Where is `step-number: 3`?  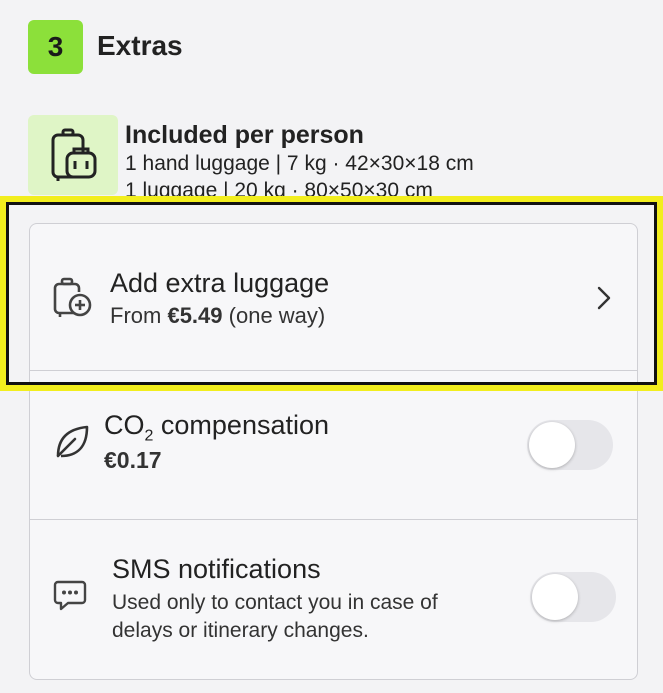 step-number: 3 is located at coordinates (55, 46).